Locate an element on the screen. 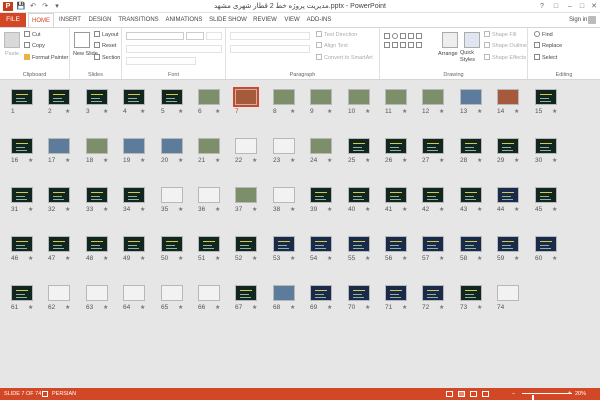  shape-triangle-icon is located at coordinates (419, 36).